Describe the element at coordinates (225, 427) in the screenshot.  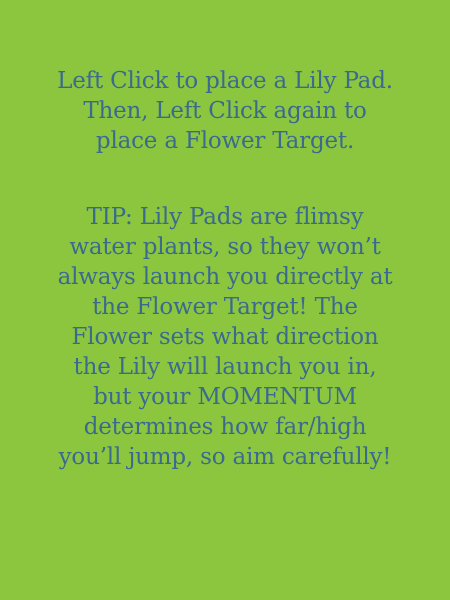
I see `tip-line: determines how far/high` at that location.